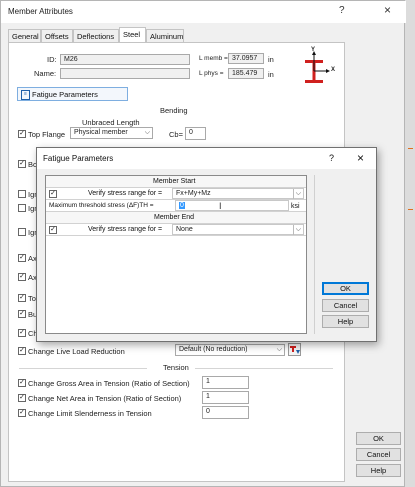 The width and height of the screenshot is (415, 487). What do you see at coordinates (345, 305) in the screenshot?
I see `dialog-cancel-button: Cancel` at bounding box center [345, 305].